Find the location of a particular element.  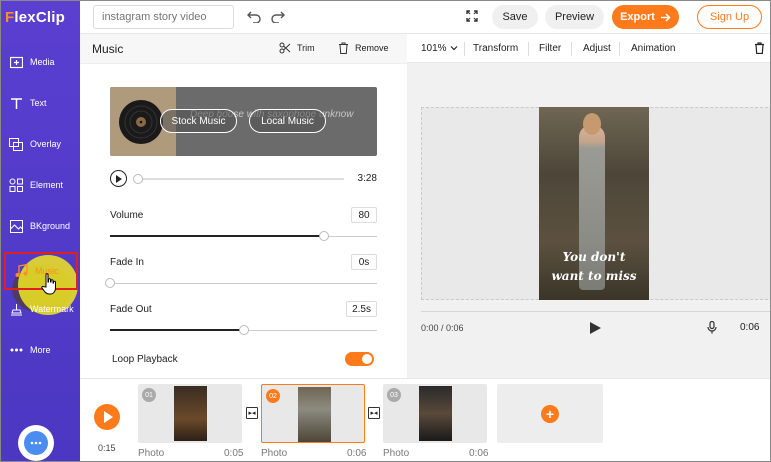

remove-button: Remove is located at coordinates (363, 48).